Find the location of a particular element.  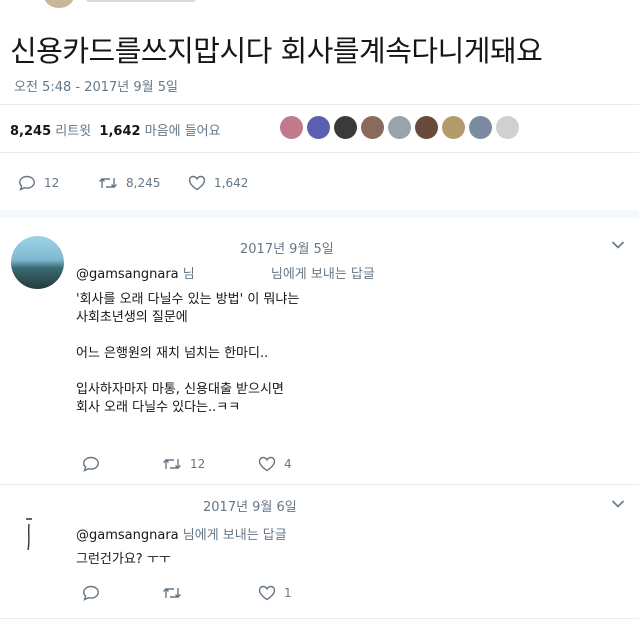

likers-avatars is located at coordinates (399, 127).